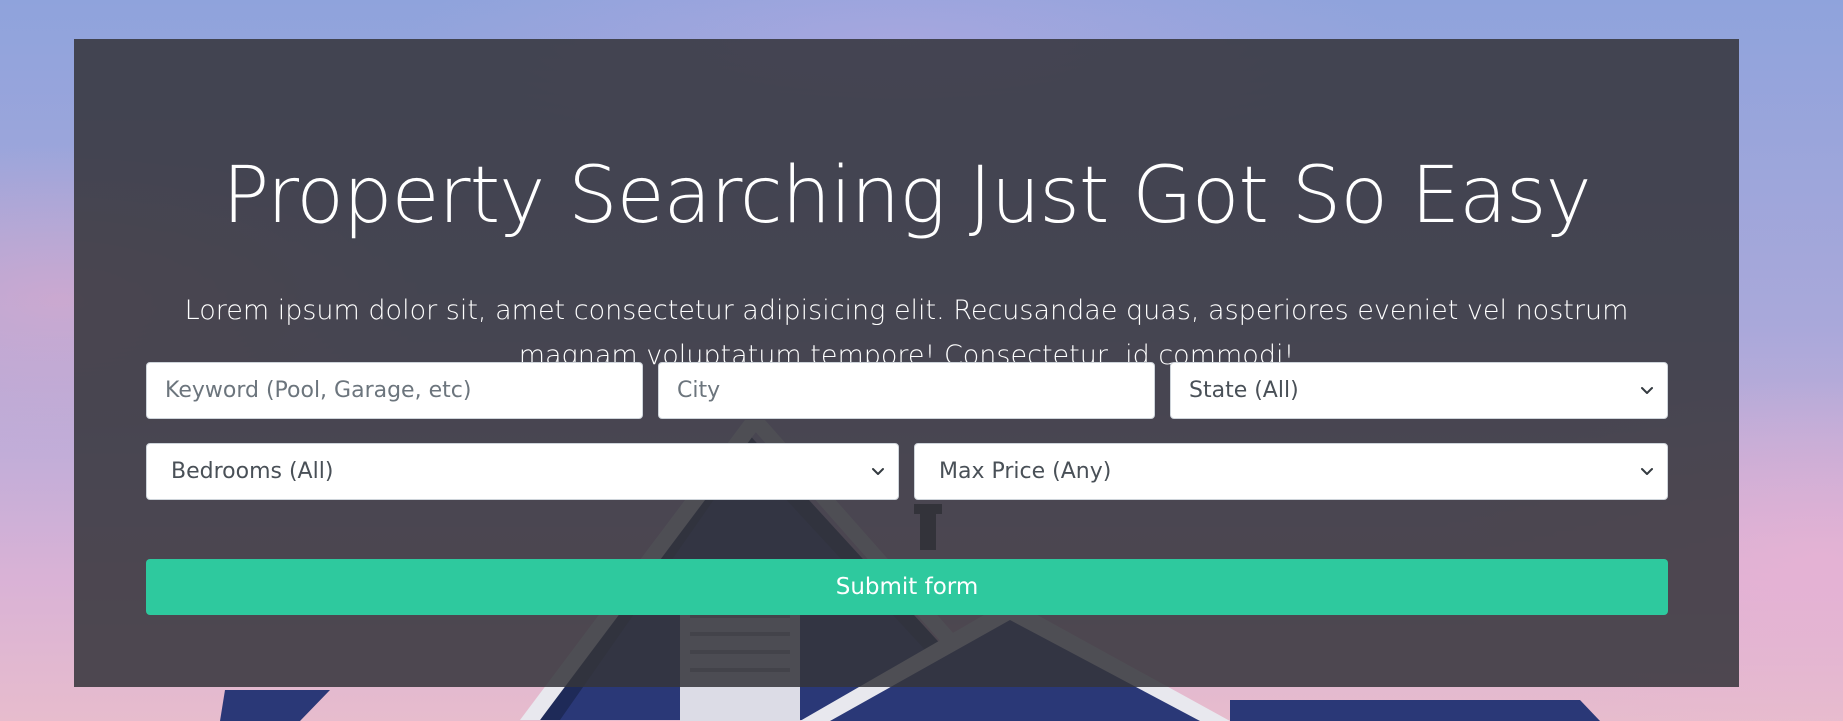 The height and width of the screenshot is (721, 1843). What do you see at coordinates (907, 587) in the screenshot?
I see `submit-button: Submit form` at bounding box center [907, 587].